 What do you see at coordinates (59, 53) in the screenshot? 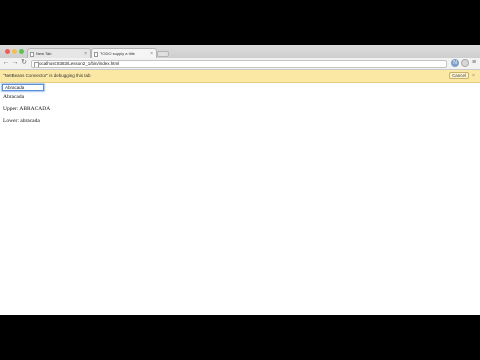
I see `tab-new-tab: New Tab ×` at bounding box center [59, 53].